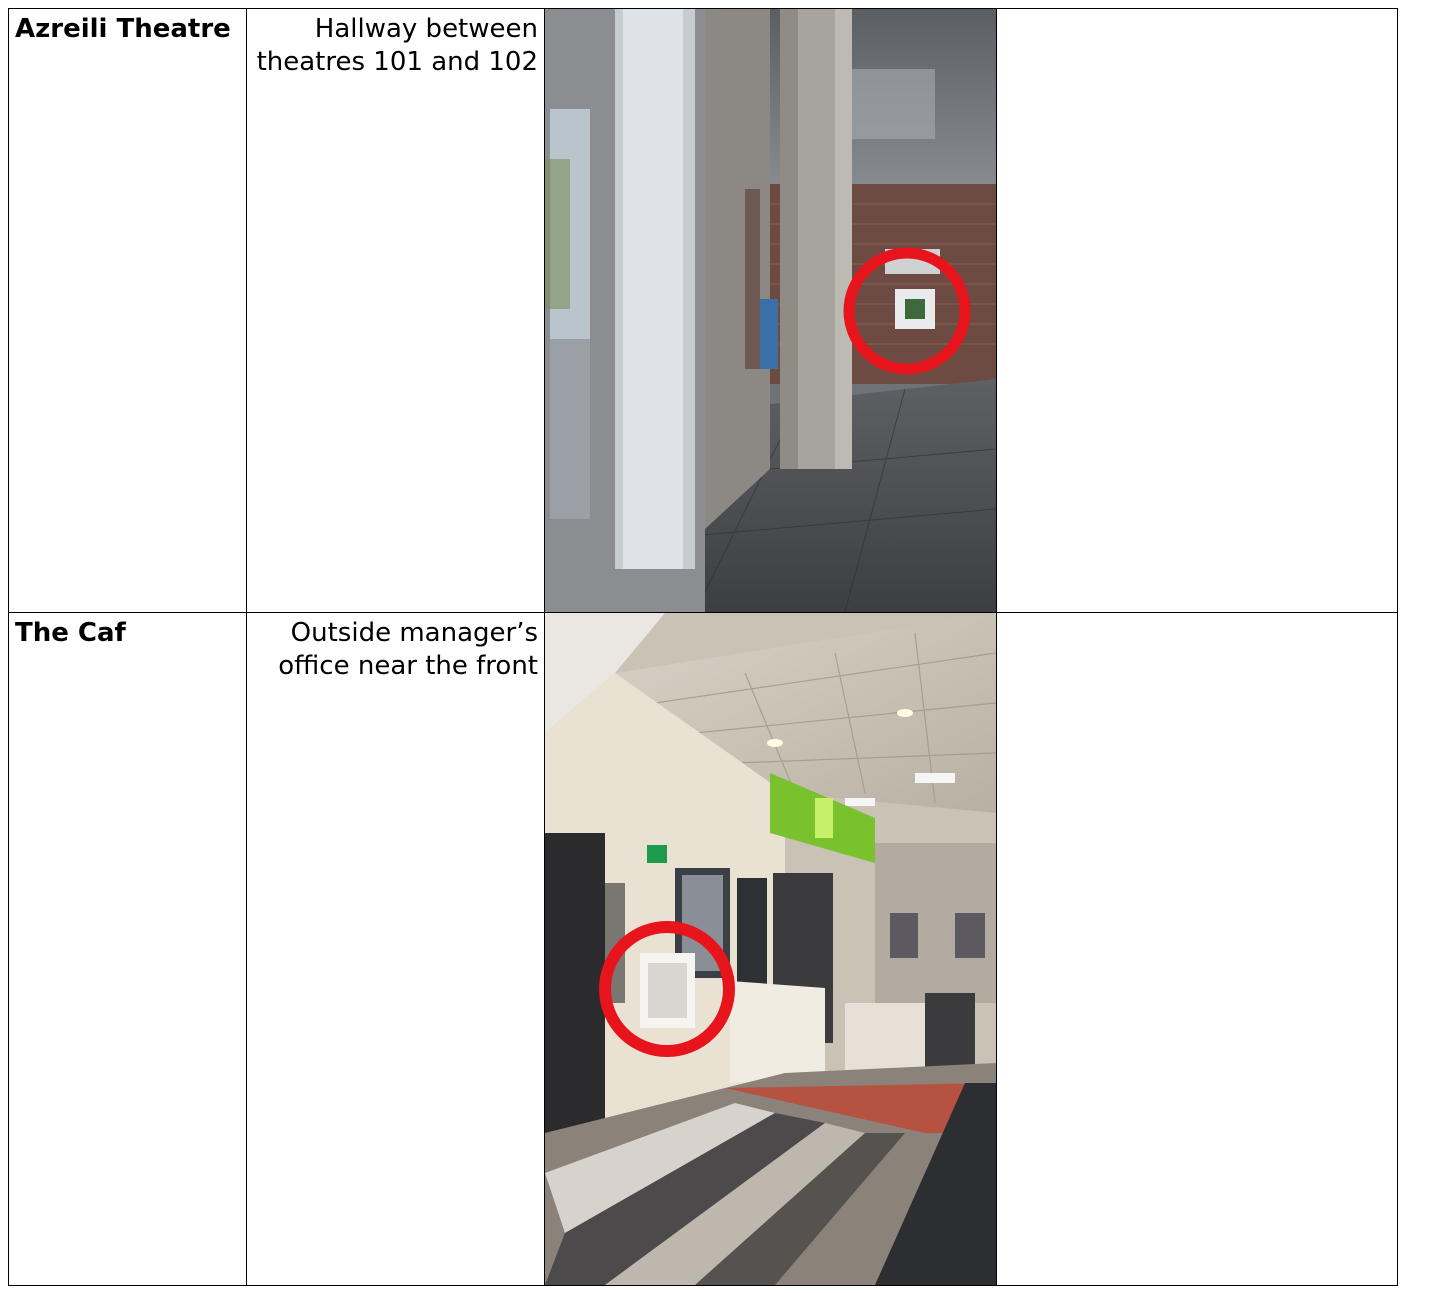 The image size is (1435, 1293). What do you see at coordinates (127, 310) in the screenshot?
I see `location-cell: Azreili Theatre` at bounding box center [127, 310].